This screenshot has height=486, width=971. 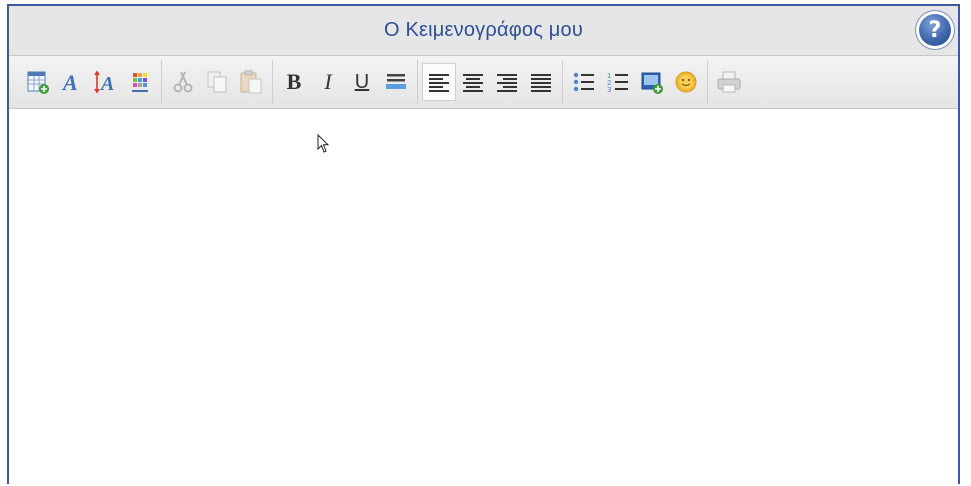 I want to click on italic-icon: I, so click(x=328, y=81).